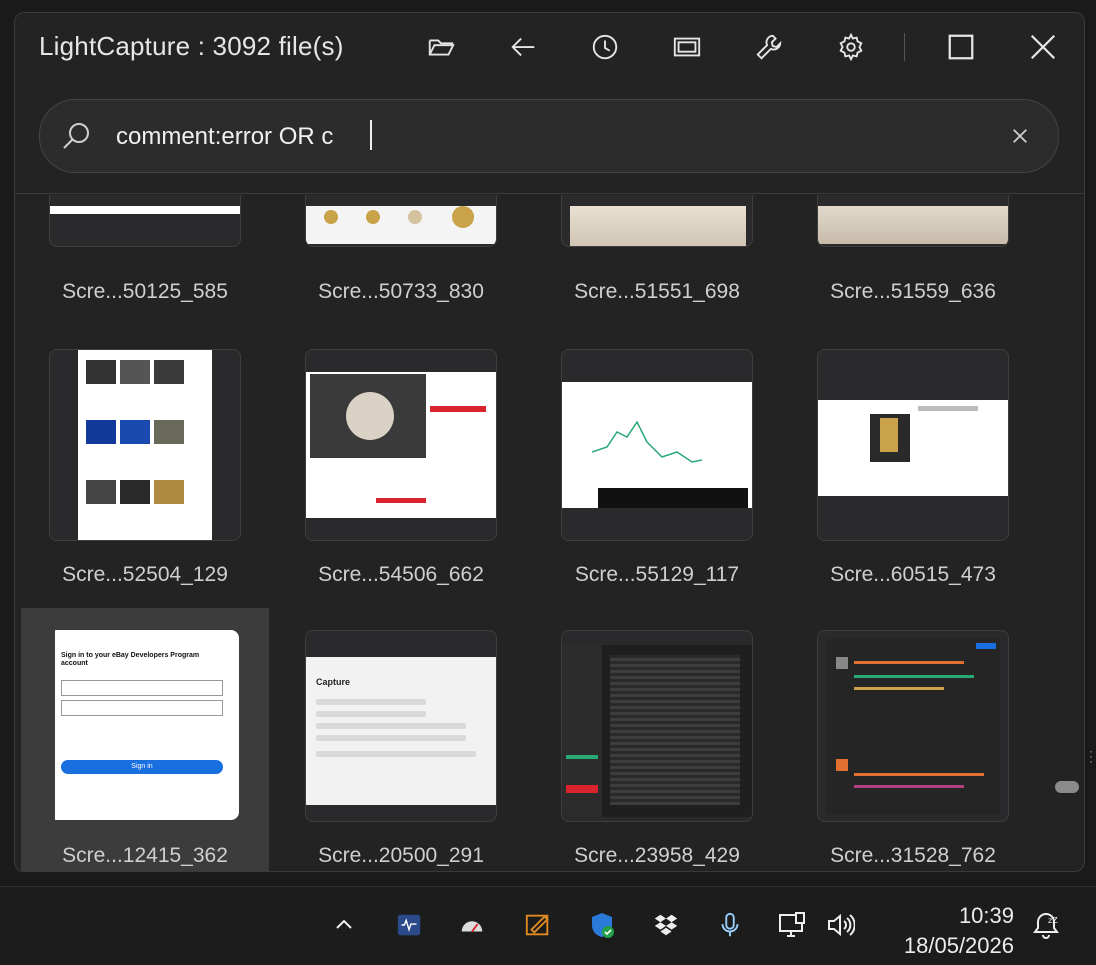 This screenshot has height=965, width=1096. What do you see at coordinates (145, 291) in the screenshot?
I see `thumbnail-caption: Scre...50125_585` at bounding box center [145, 291].